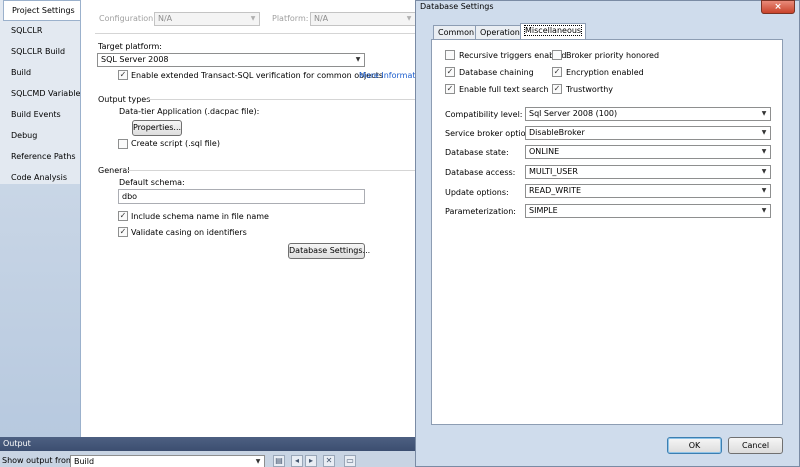 The width and height of the screenshot is (800, 467). I want to click on database-chaining-checkbox: ✓, so click(450, 72).